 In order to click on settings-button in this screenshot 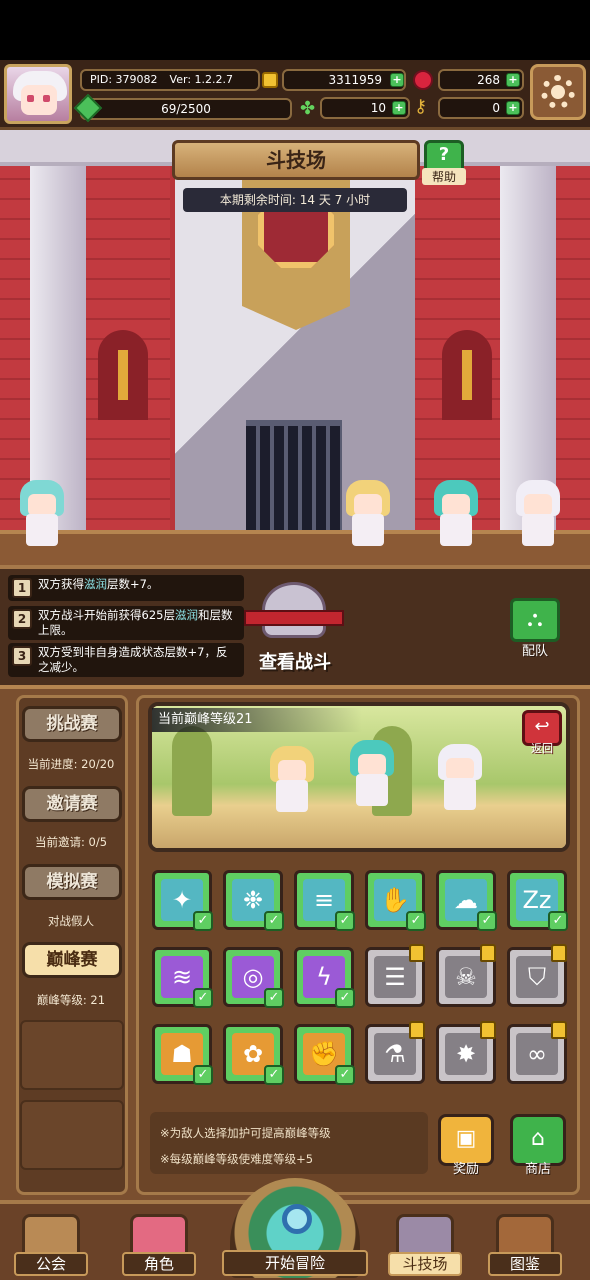, I will do `click(558, 92)`.